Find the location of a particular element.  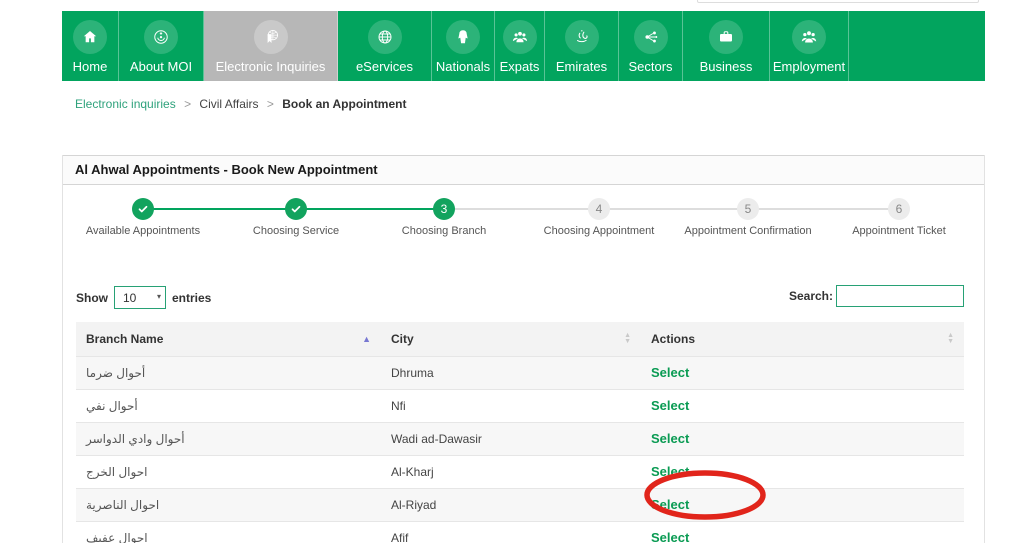

nav-tab-emirates: Emirates is located at coordinates (582, 46).